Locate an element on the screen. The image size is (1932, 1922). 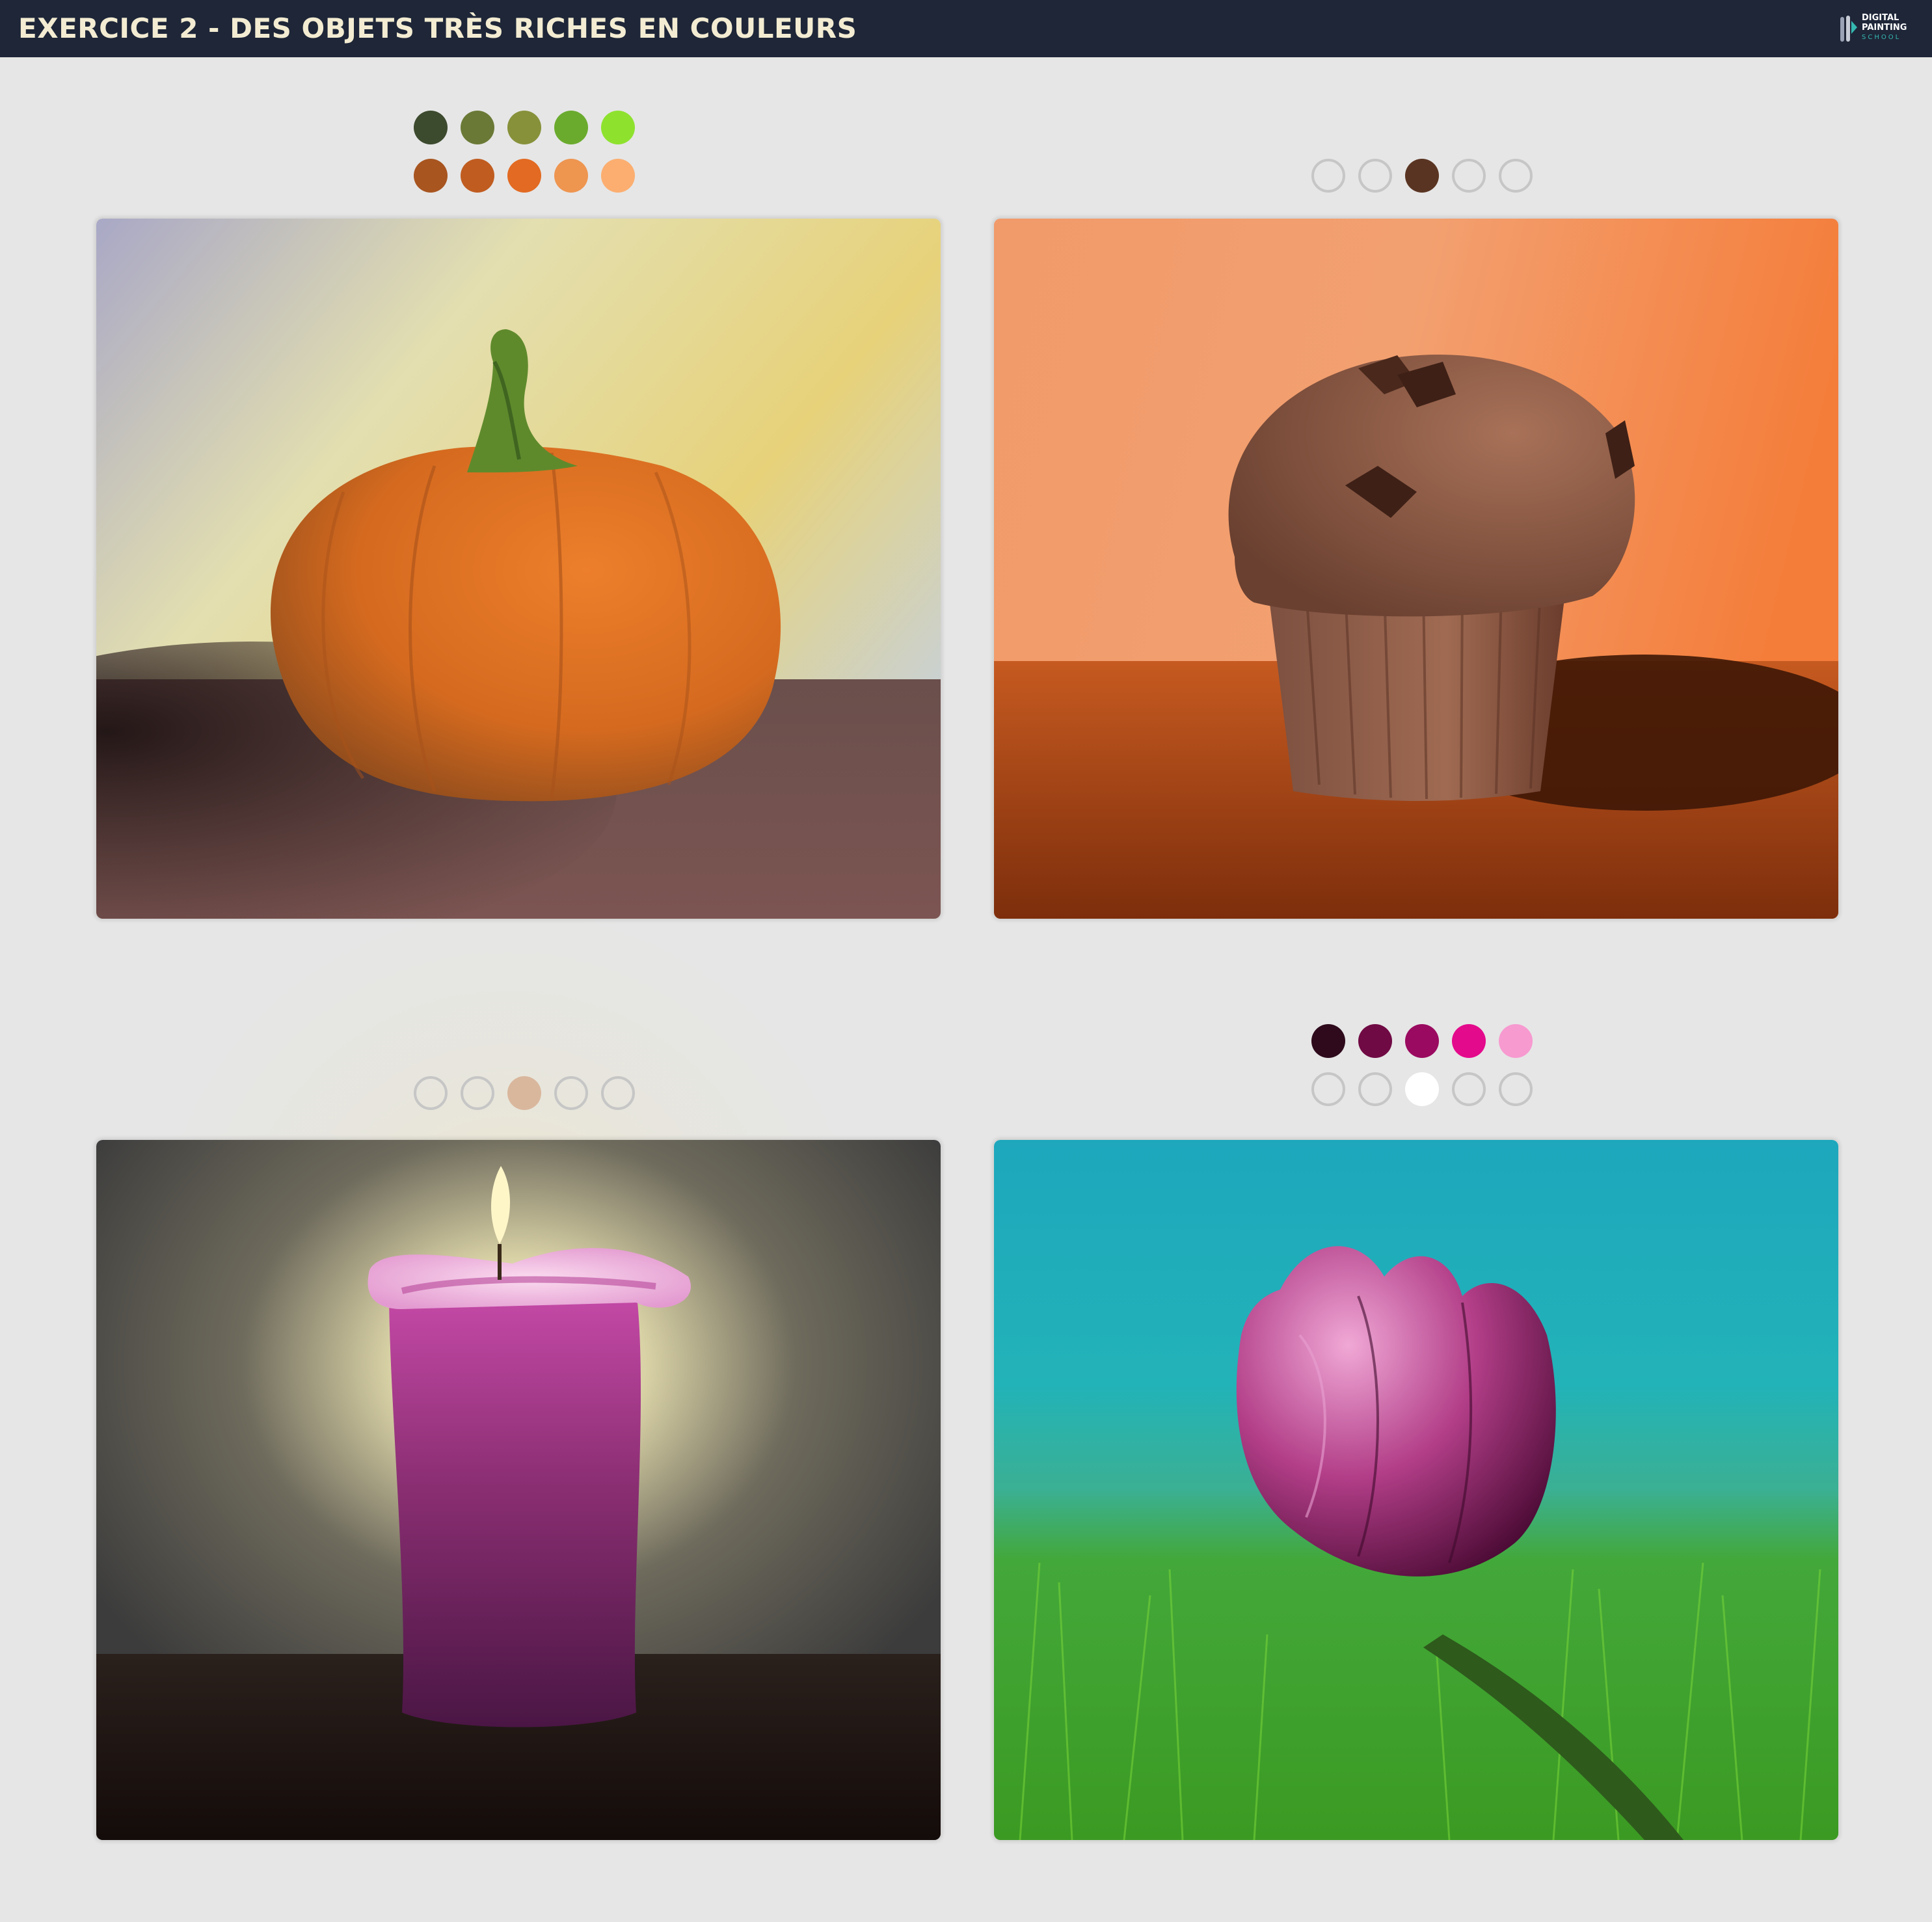
palette-candle is located at coordinates (524, 1100).